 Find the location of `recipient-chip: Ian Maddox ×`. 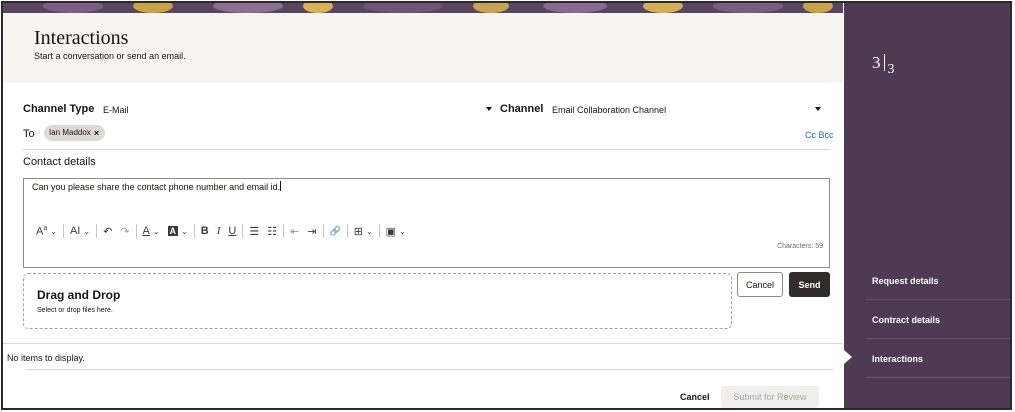

recipient-chip: Ian Maddox × is located at coordinates (75, 133).